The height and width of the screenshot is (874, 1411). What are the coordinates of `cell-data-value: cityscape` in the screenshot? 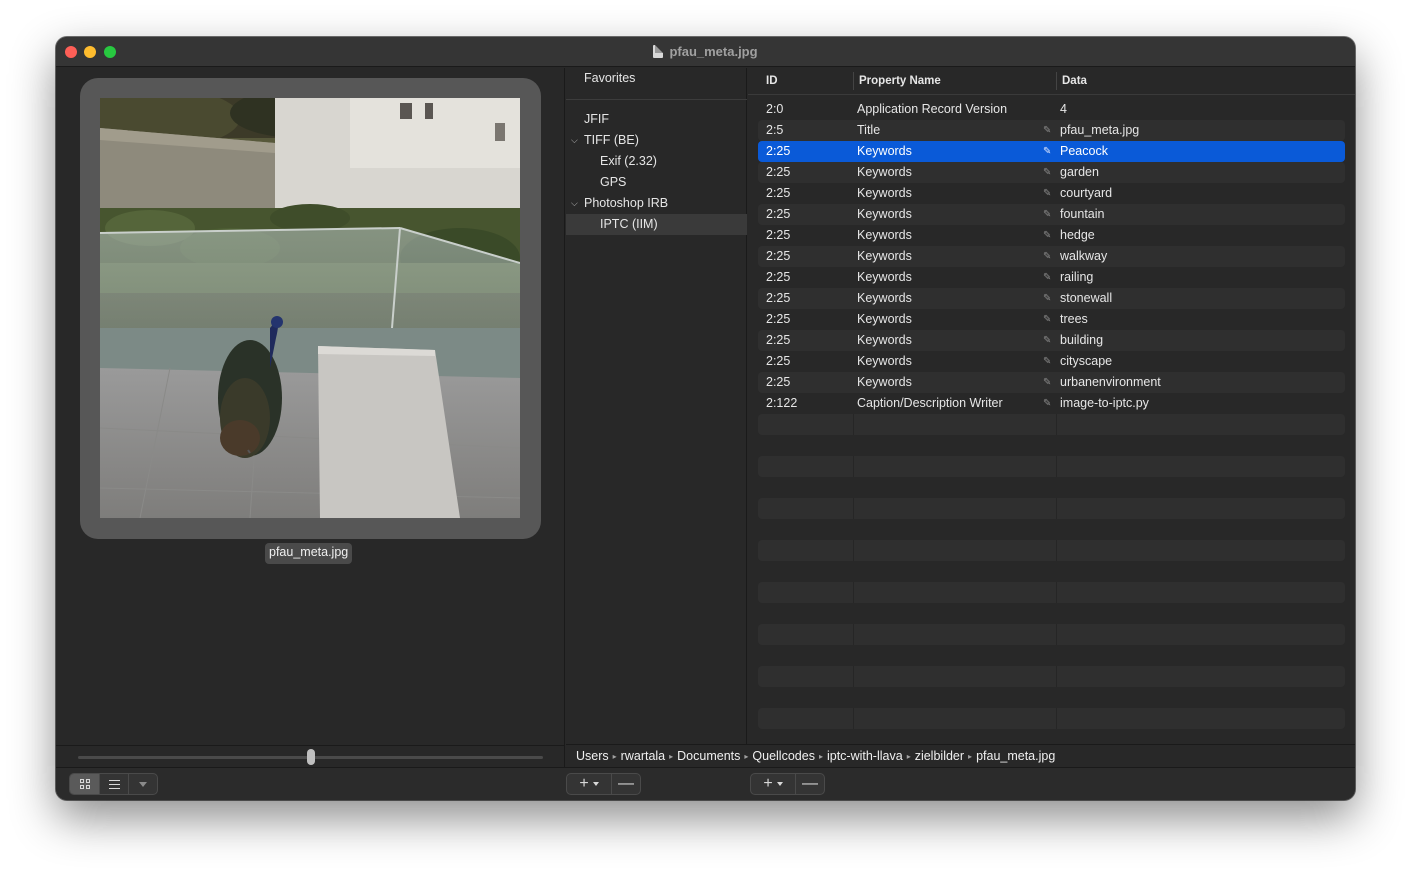 It's located at (1086, 361).